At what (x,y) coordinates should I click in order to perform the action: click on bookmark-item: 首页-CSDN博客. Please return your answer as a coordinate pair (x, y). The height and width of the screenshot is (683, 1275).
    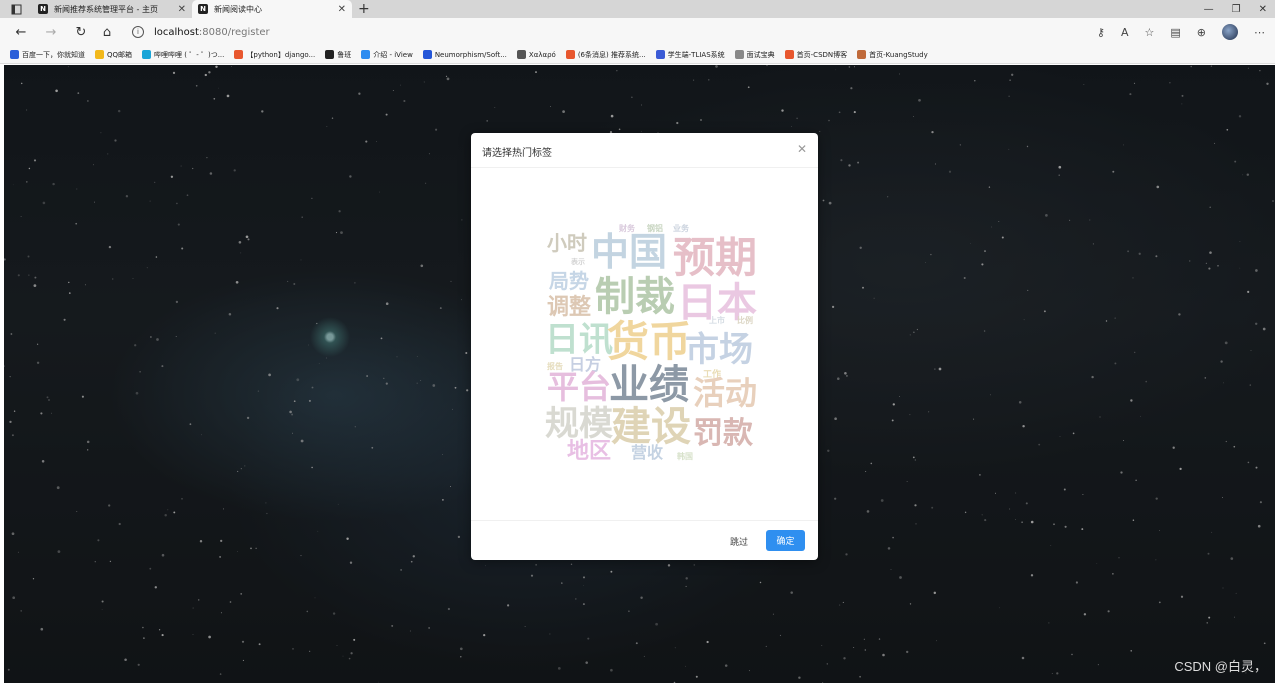
    Looking at the image, I should click on (816, 55).